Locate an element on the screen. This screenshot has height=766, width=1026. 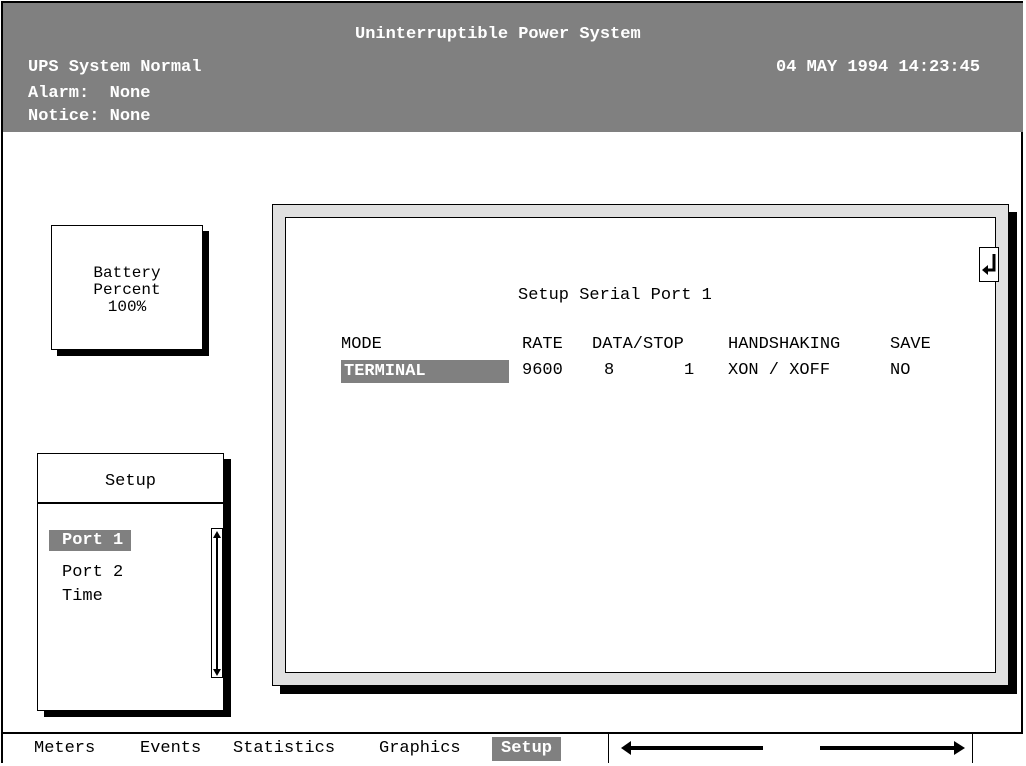
data-bits-field: 8 is located at coordinates (609, 371).